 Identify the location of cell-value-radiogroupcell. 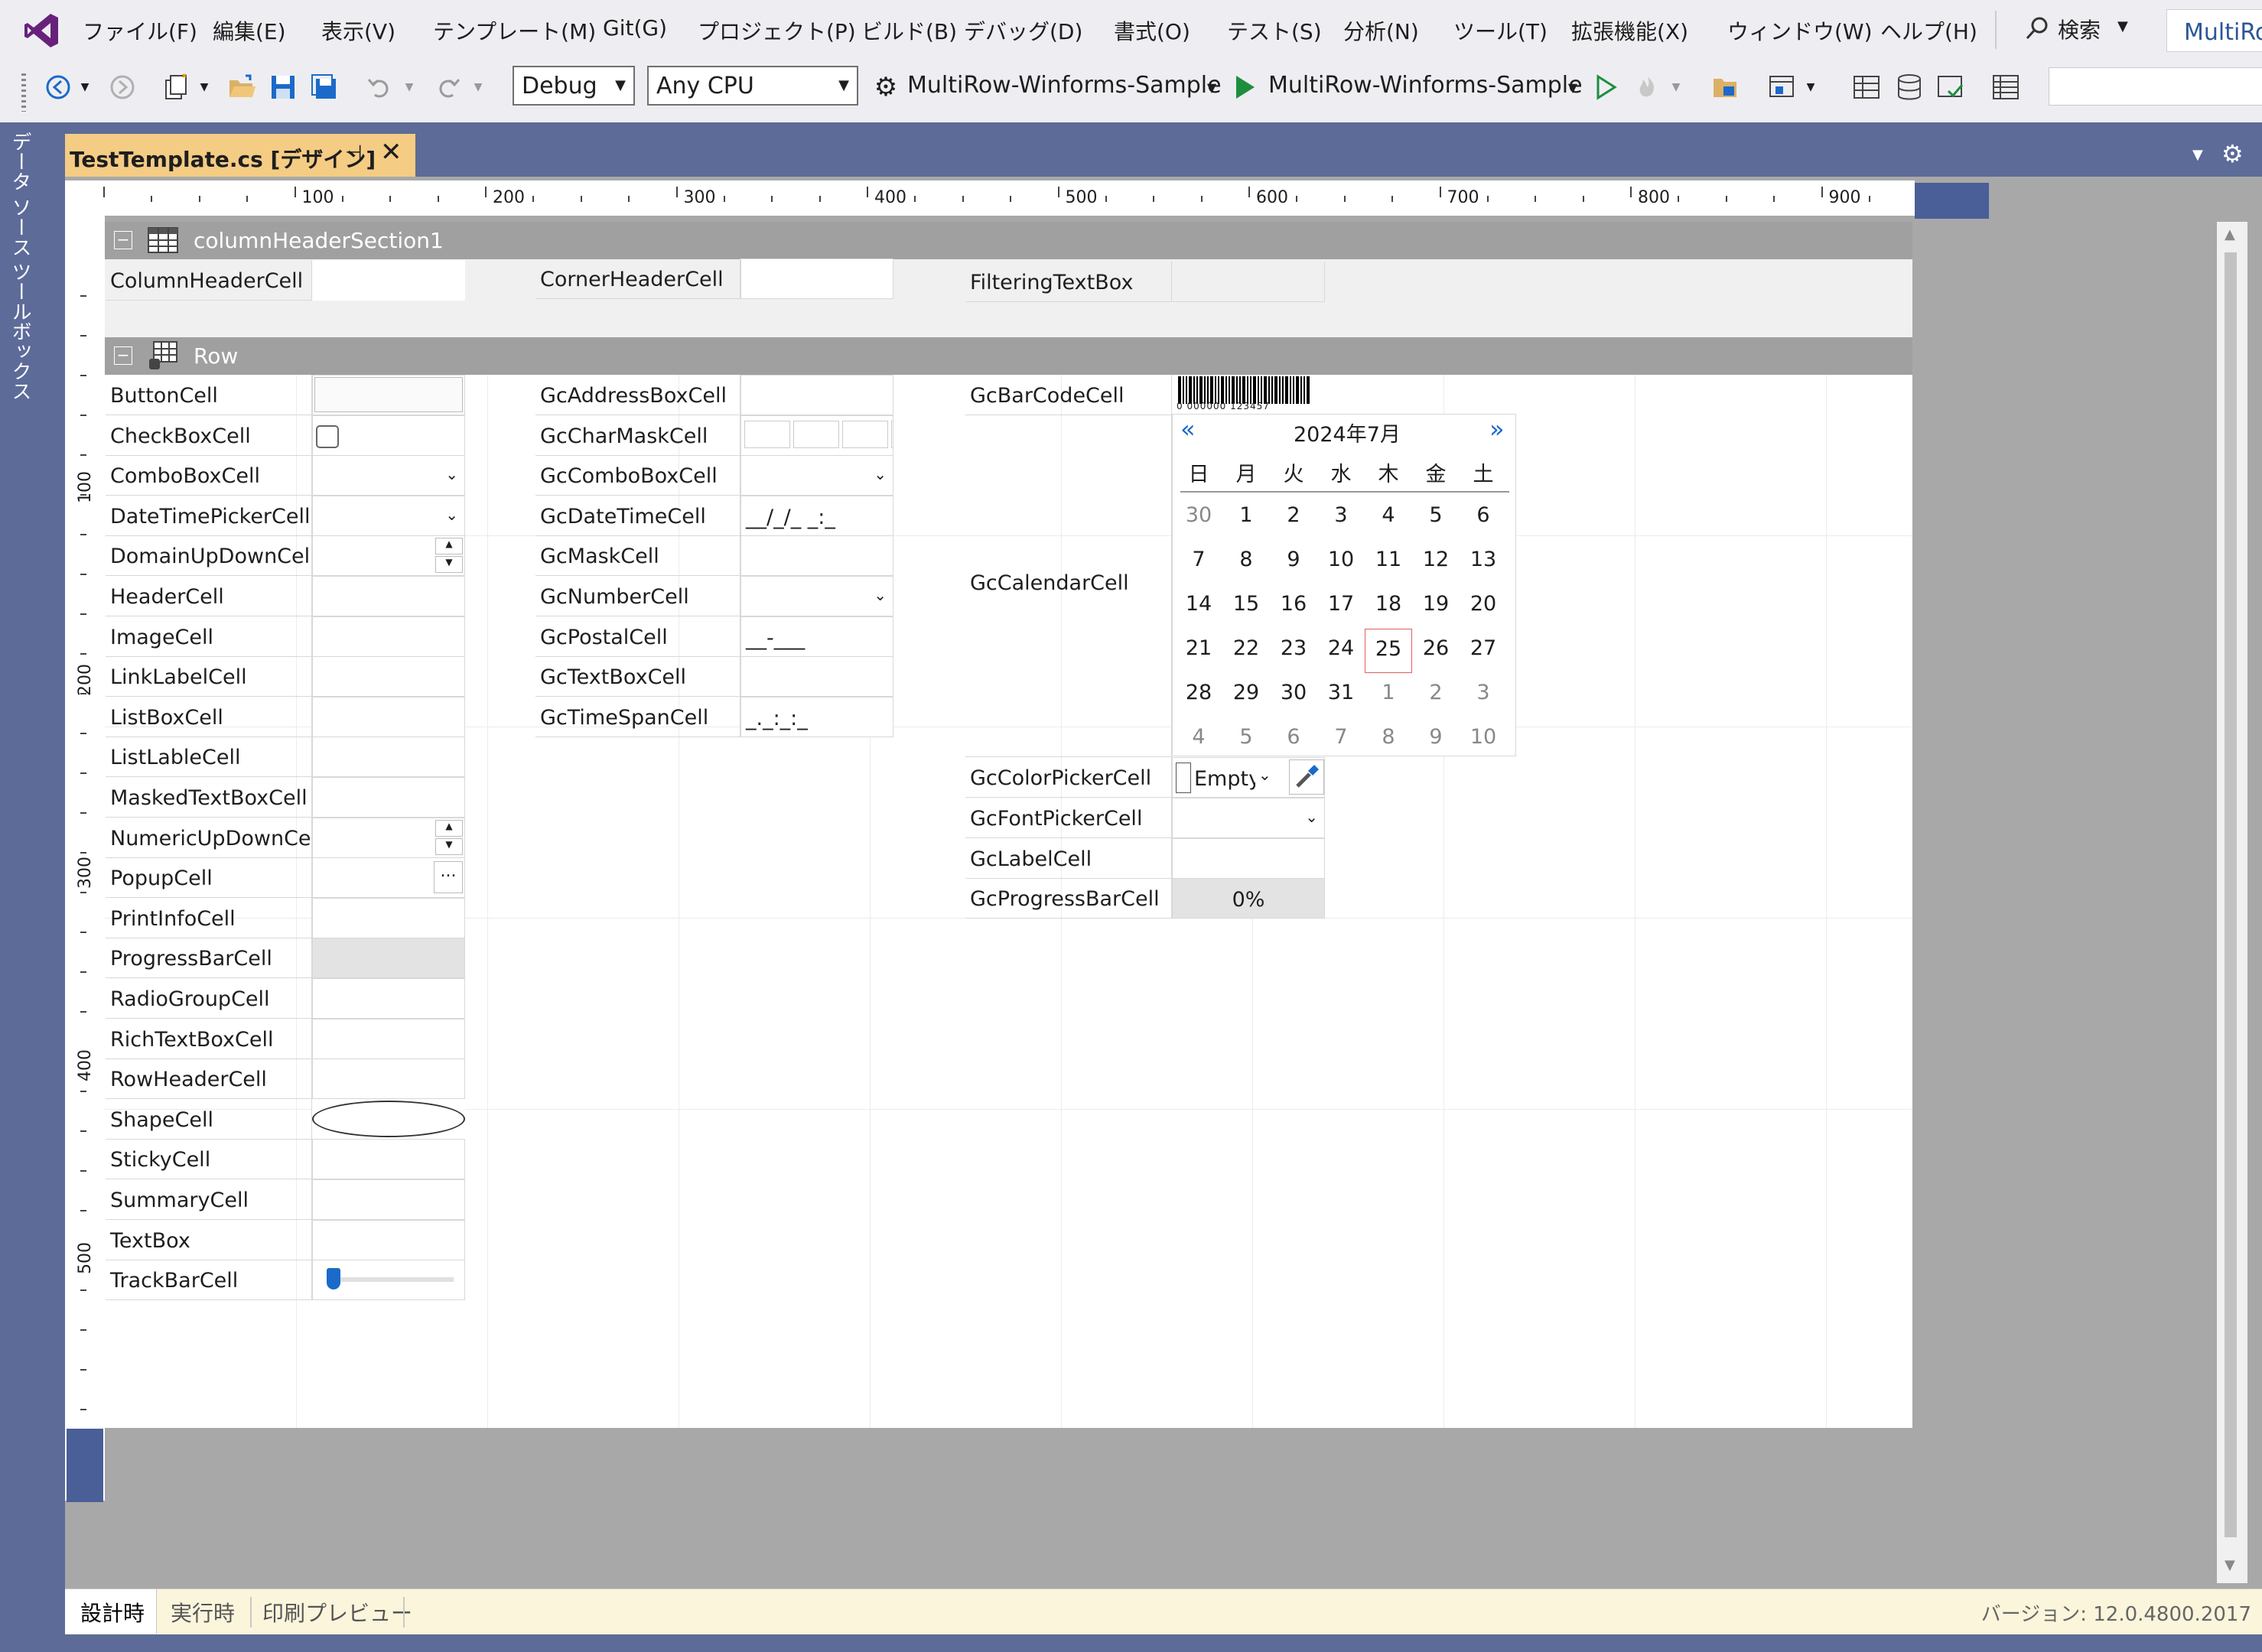
(388, 999).